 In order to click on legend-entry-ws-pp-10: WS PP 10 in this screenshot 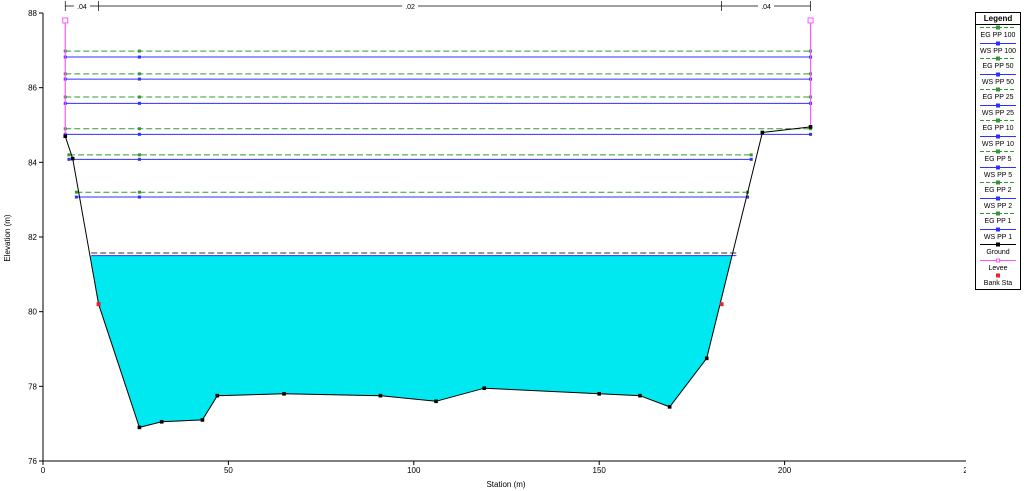, I will do `click(998, 142)`.